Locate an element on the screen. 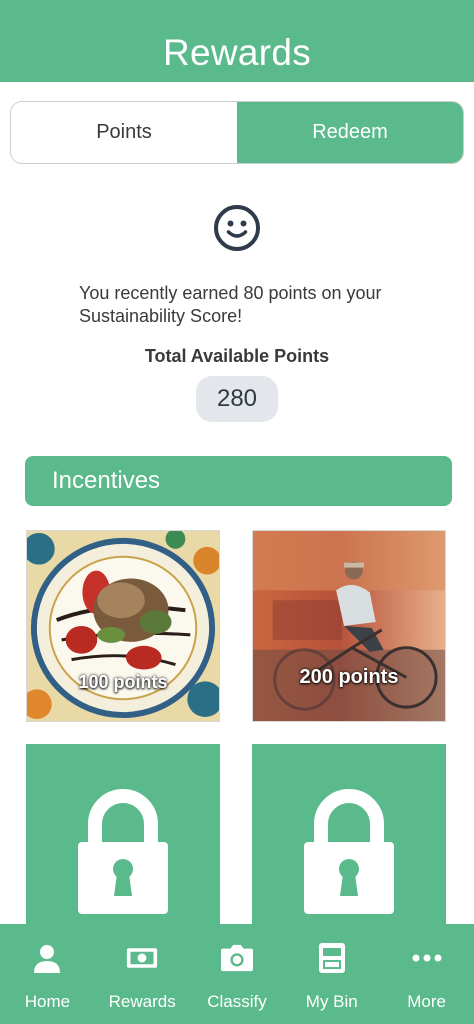  incentive-card-cycling: 200 points is located at coordinates (349, 626).